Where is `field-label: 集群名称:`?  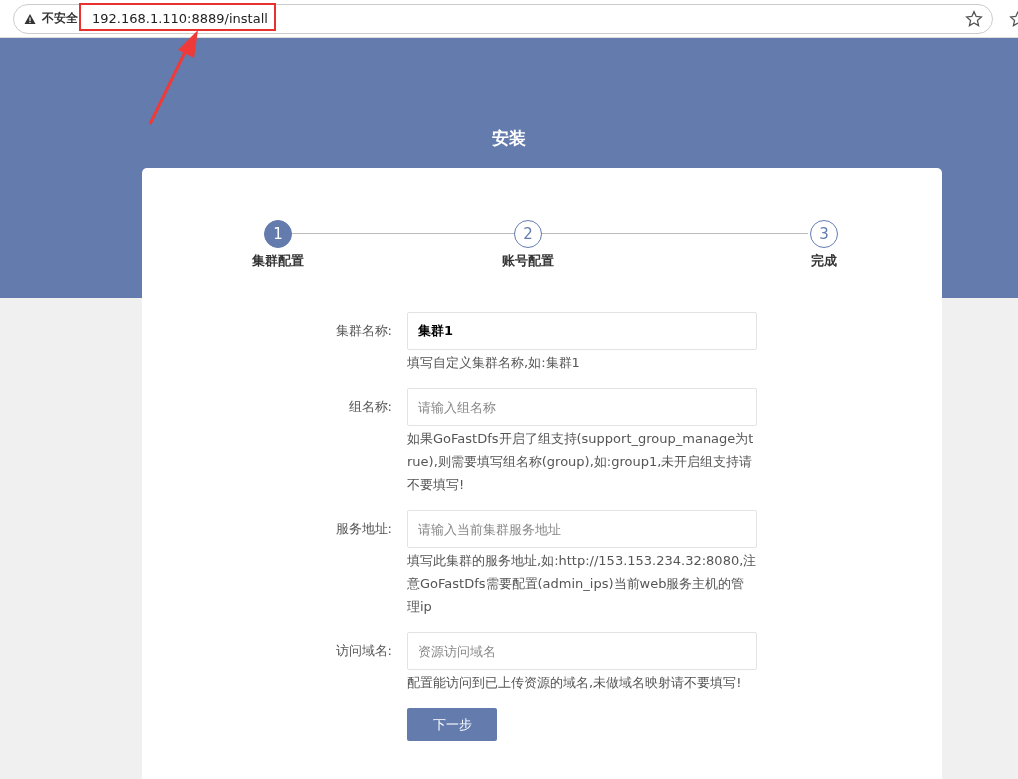 field-label: 集群名称: is located at coordinates (363, 331).